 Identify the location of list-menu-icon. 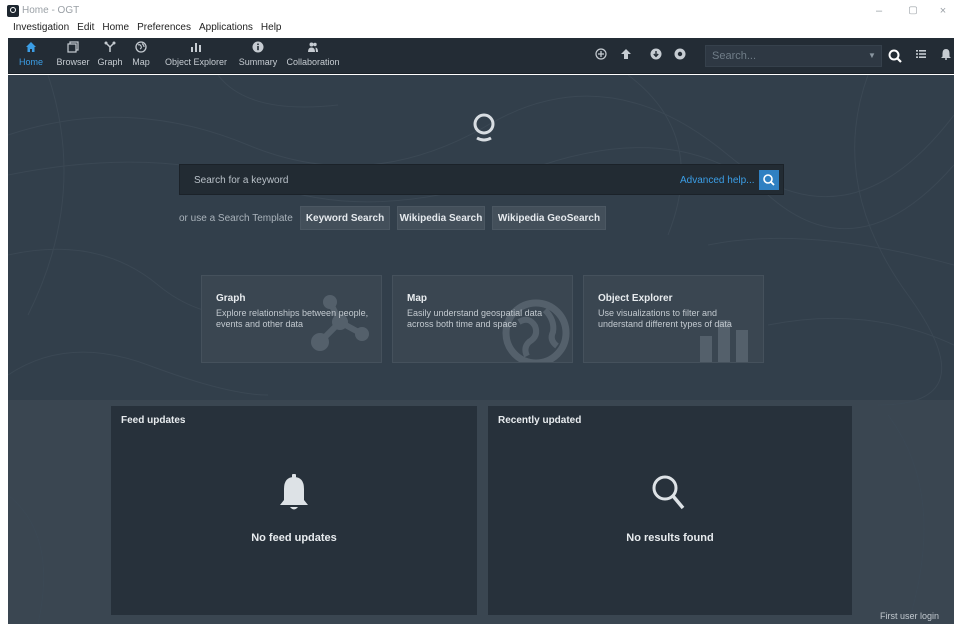
(921, 56).